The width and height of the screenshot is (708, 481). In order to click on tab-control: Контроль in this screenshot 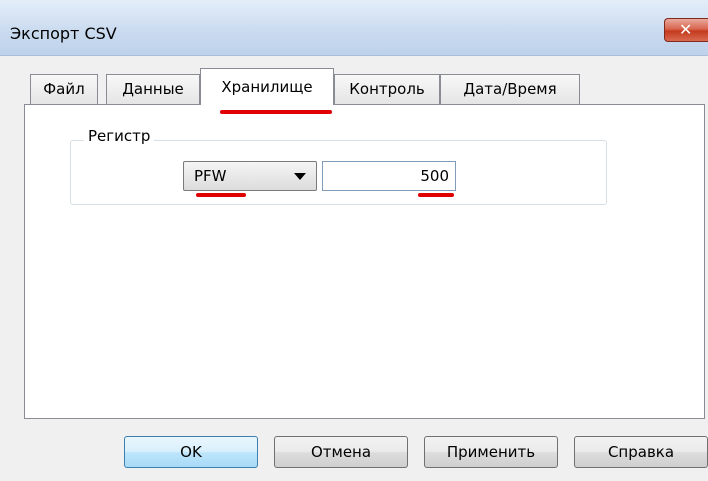, I will do `click(387, 89)`.